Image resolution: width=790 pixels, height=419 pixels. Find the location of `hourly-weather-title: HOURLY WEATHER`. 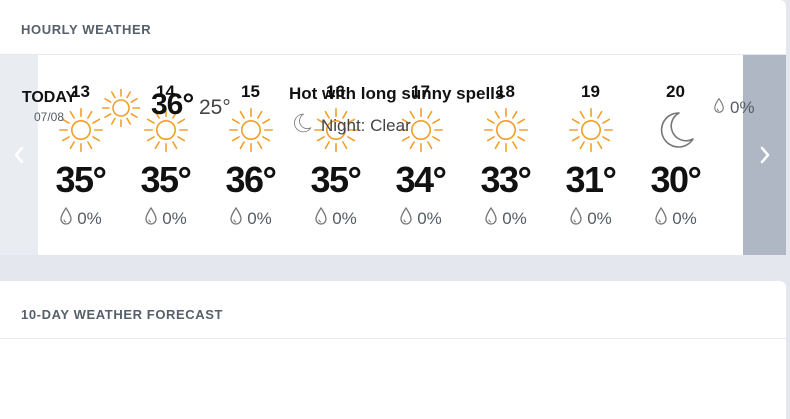

hourly-weather-title: HOURLY WEATHER is located at coordinates (86, 29).